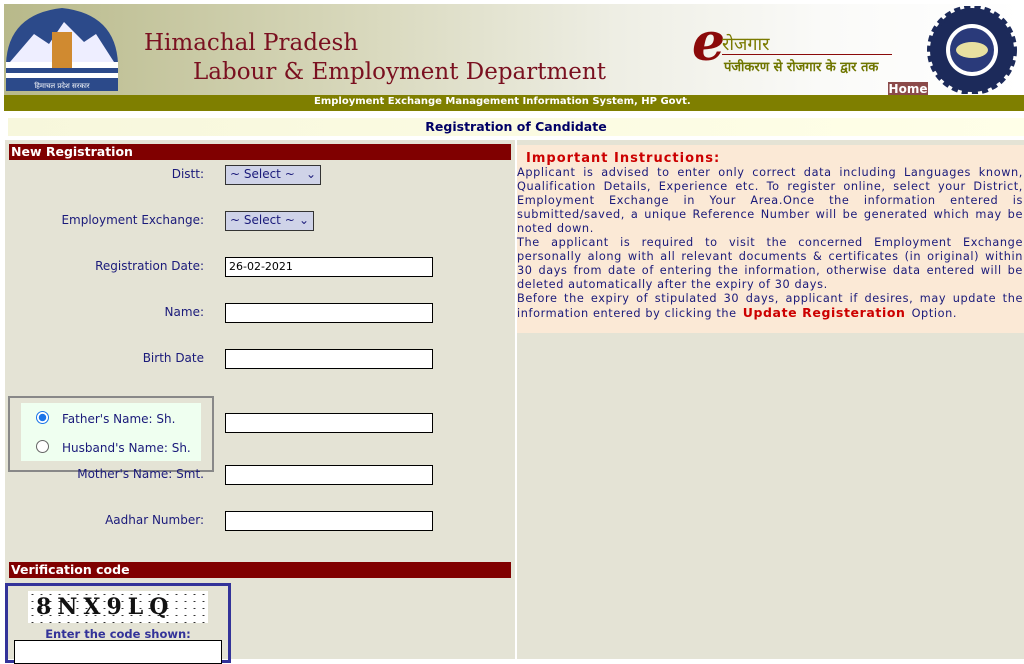  I want to click on captcha-image: 8NX9LQ, so click(118, 607).